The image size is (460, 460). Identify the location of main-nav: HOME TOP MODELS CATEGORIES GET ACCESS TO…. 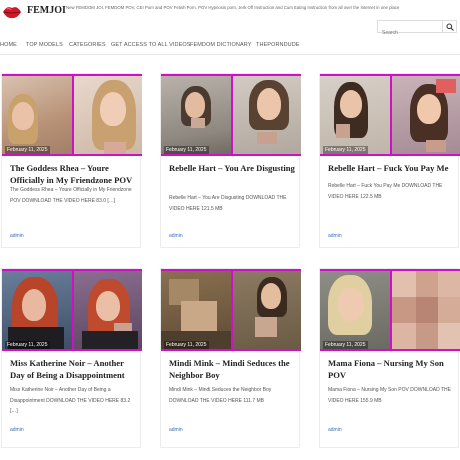
(230, 47).